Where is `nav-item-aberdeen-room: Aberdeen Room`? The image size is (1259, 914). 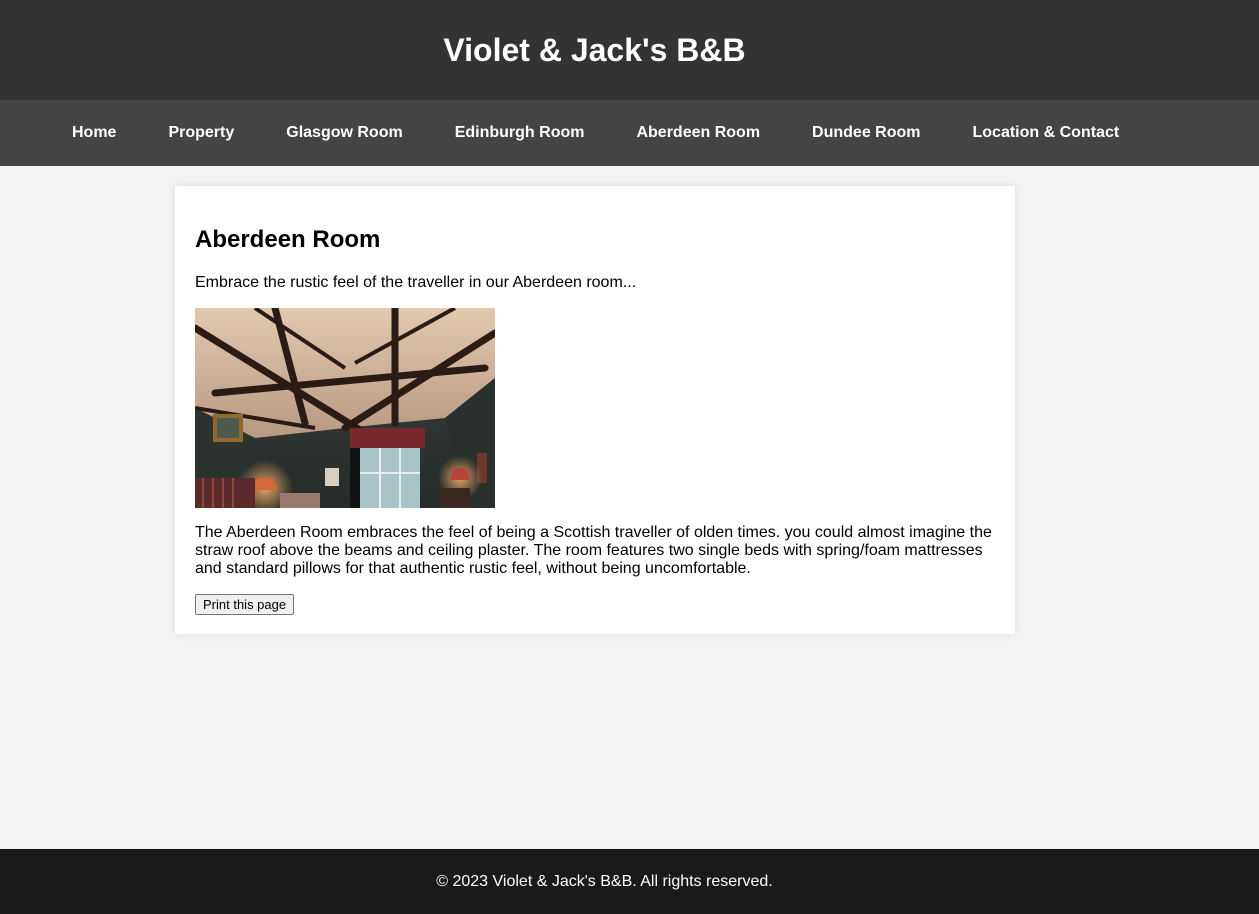
nav-item-aberdeen-room: Aberdeen Room is located at coordinates (698, 133).